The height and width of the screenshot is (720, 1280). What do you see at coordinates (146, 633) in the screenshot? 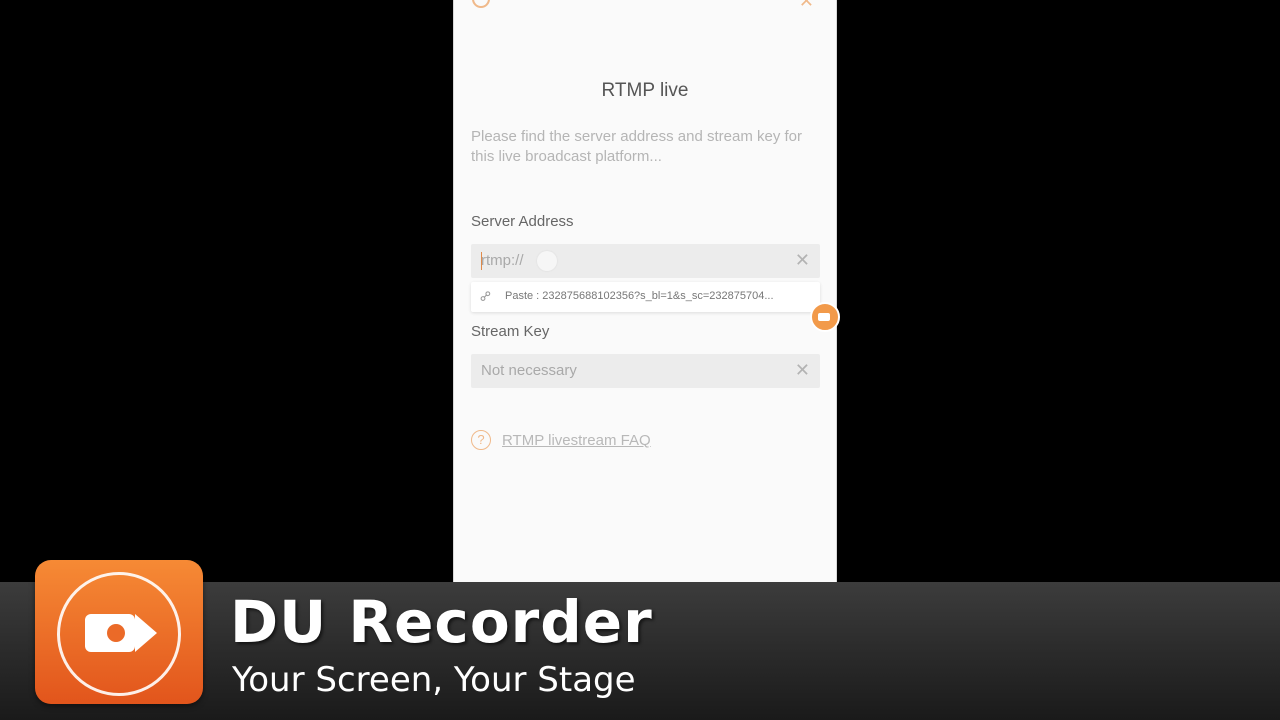
I see `camera-viewfinder` at bounding box center [146, 633].